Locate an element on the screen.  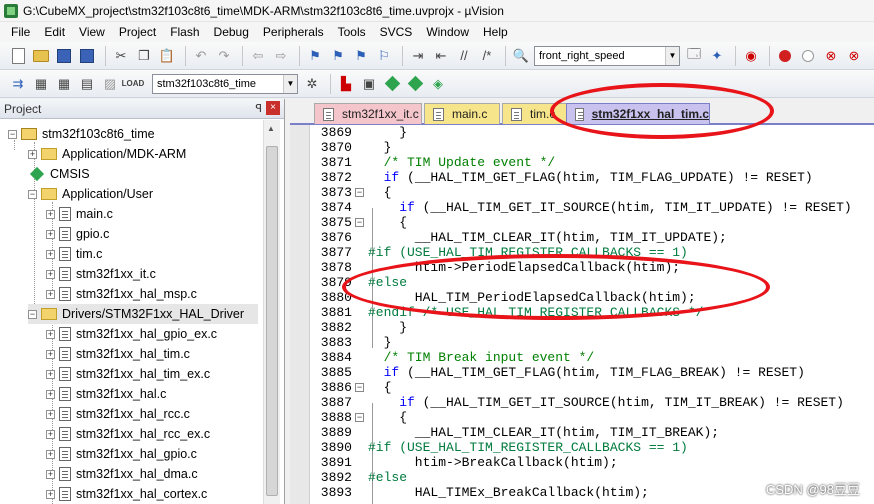
tree-file-hal-dma-c: + stm32f1xx_hal_dma.c is located at coordinates (122, 474).